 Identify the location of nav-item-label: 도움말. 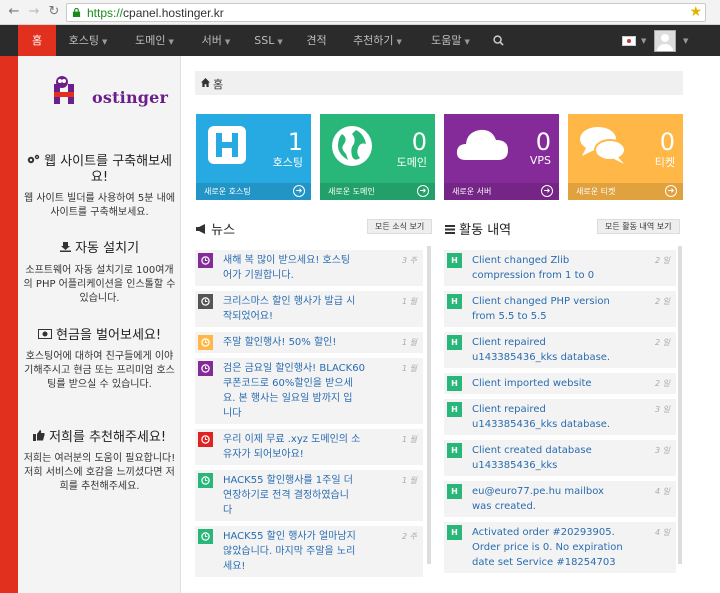
(446, 40).